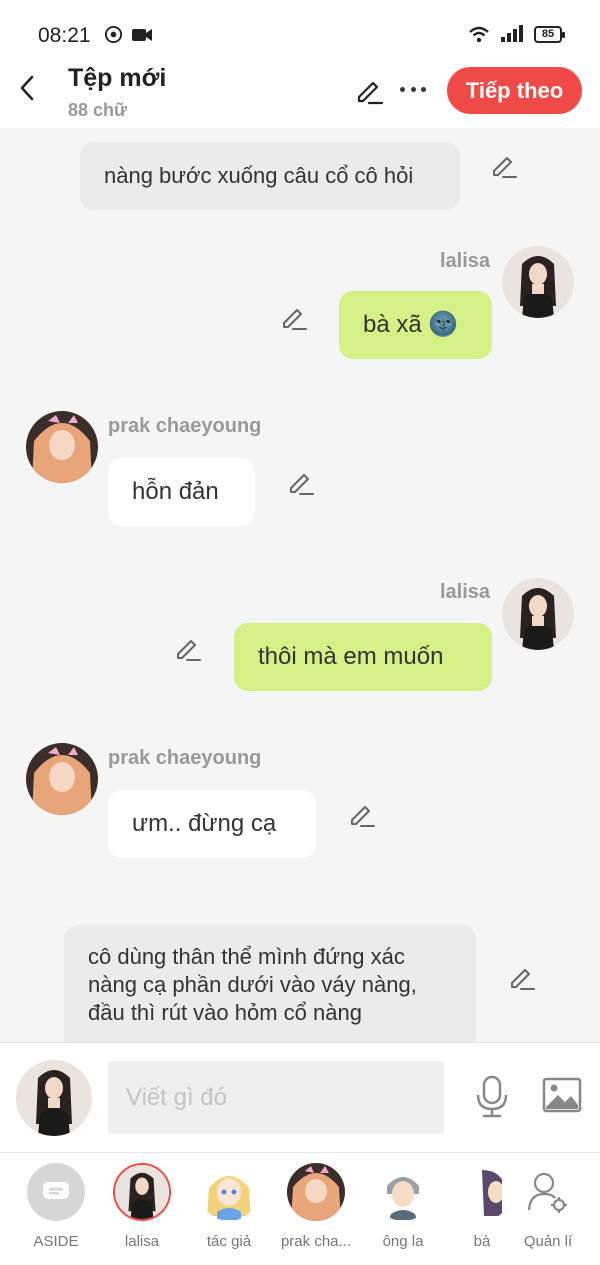 The image size is (600, 1265). What do you see at coordinates (128, 34) in the screenshot?
I see `status-notification-icons` at bounding box center [128, 34].